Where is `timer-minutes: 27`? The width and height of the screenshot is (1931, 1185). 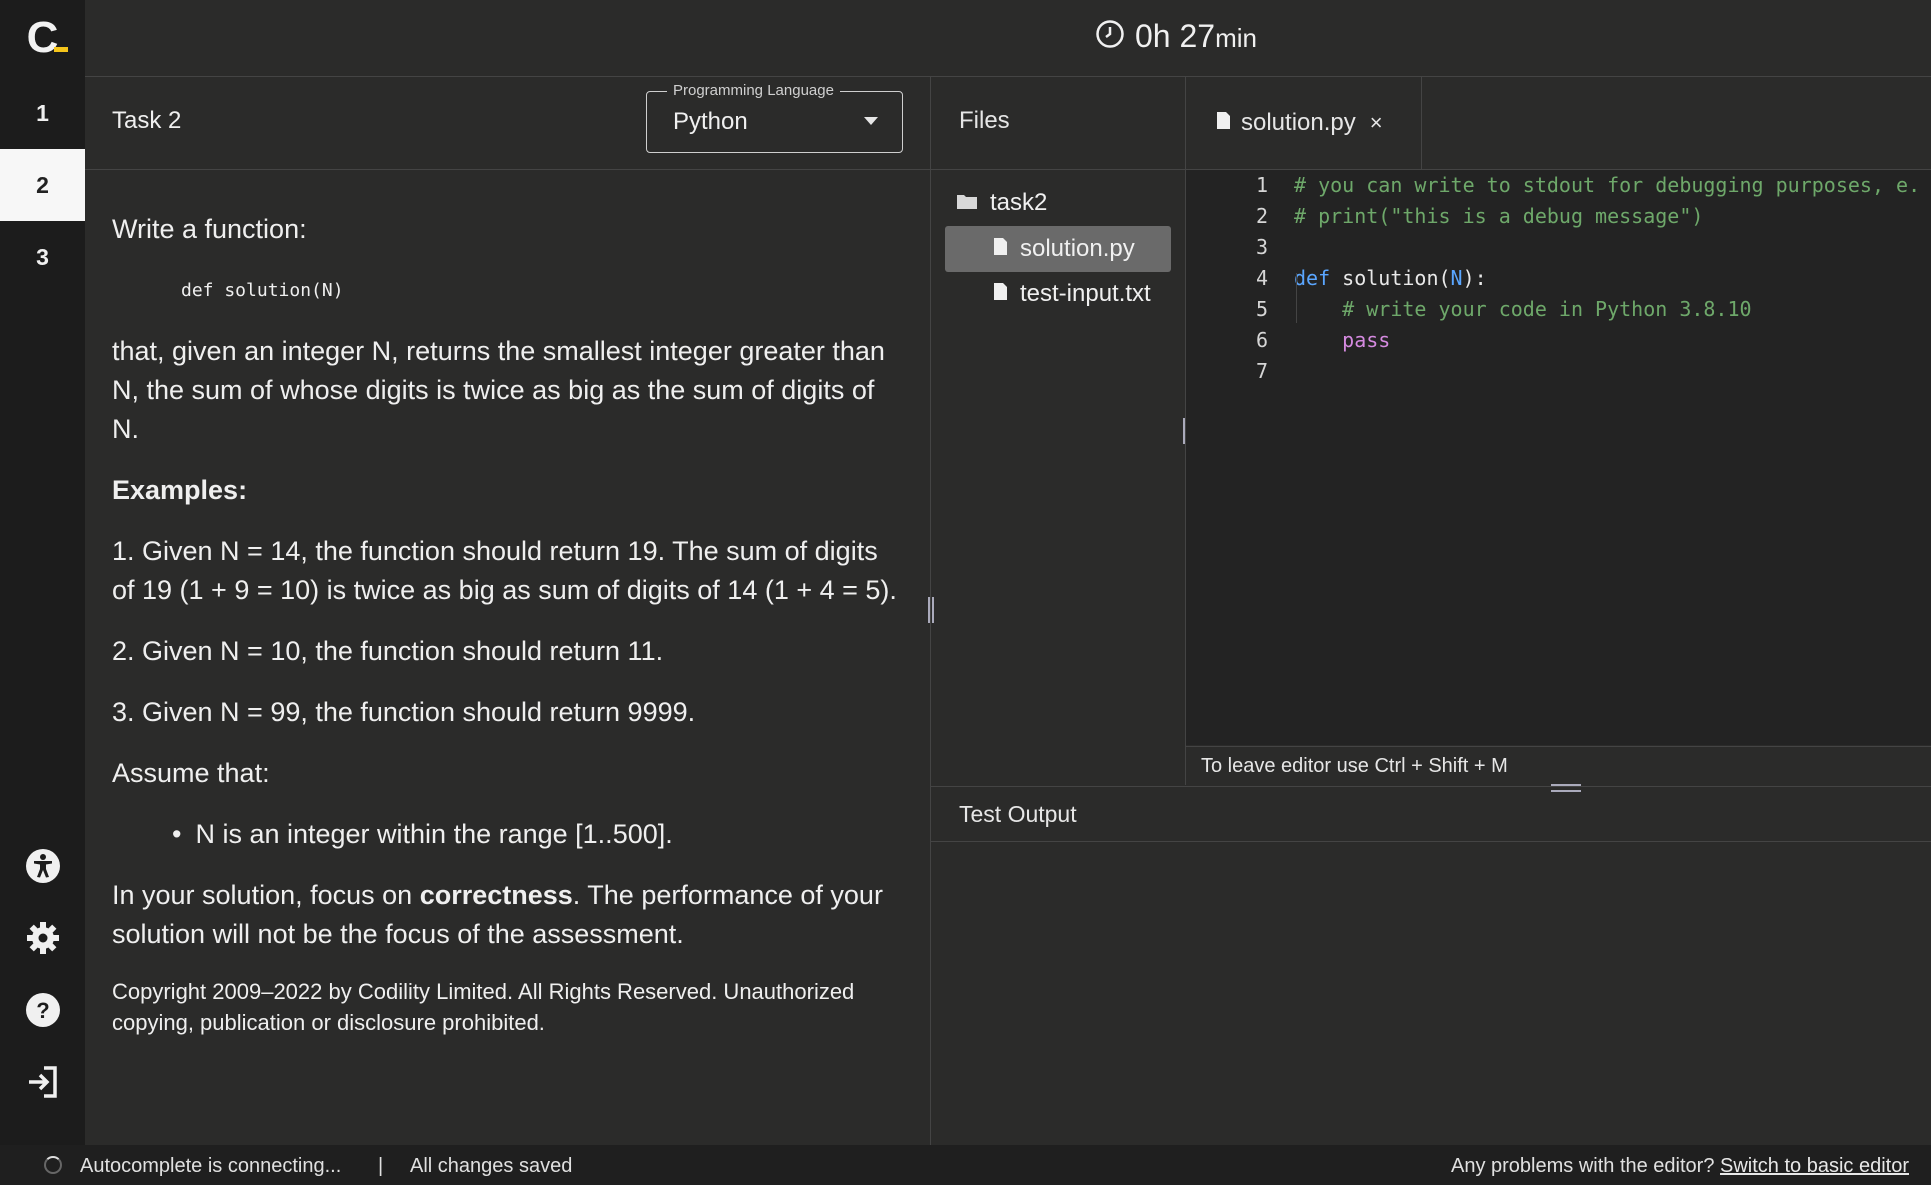
timer-minutes: 27 is located at coordinates (1197, 36).